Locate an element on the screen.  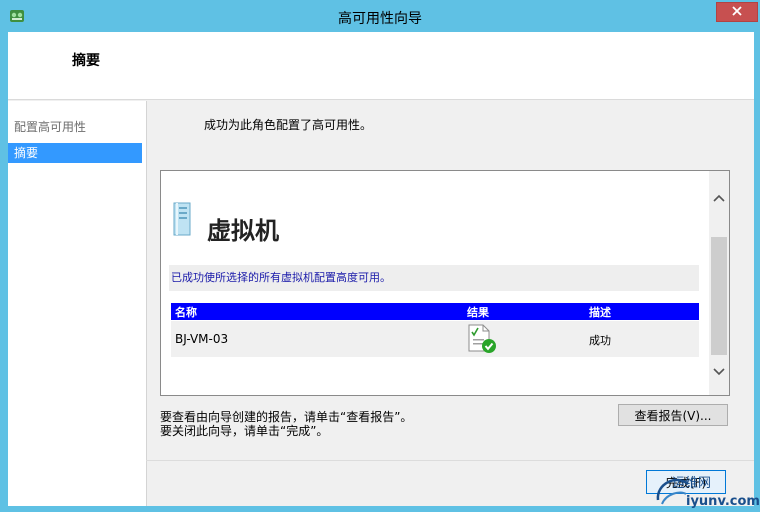
title-bar: 高可用性向导 is located at coordinates (380, 17).